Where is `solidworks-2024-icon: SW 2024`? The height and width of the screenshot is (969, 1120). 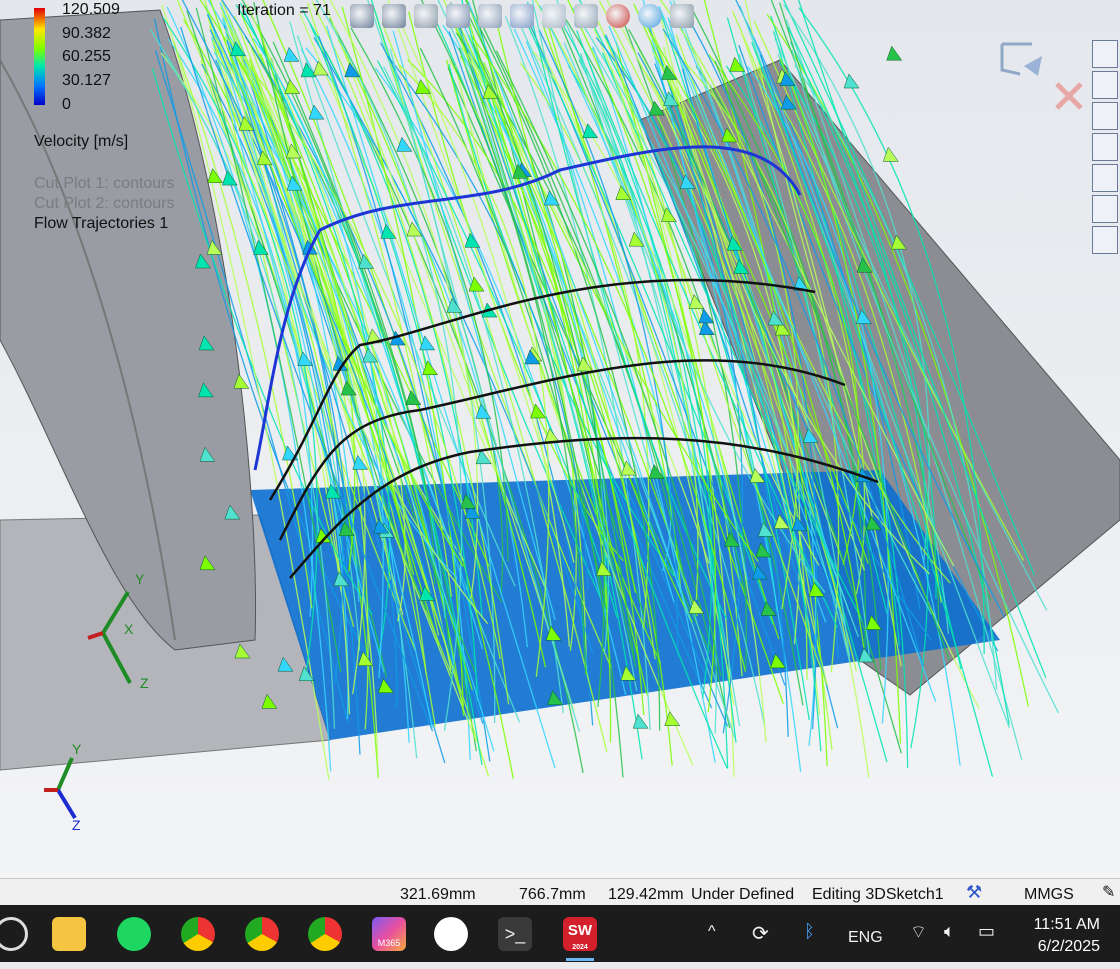
solidworks-2024-icon: SW 2024 is located at coordinates (580, 934).